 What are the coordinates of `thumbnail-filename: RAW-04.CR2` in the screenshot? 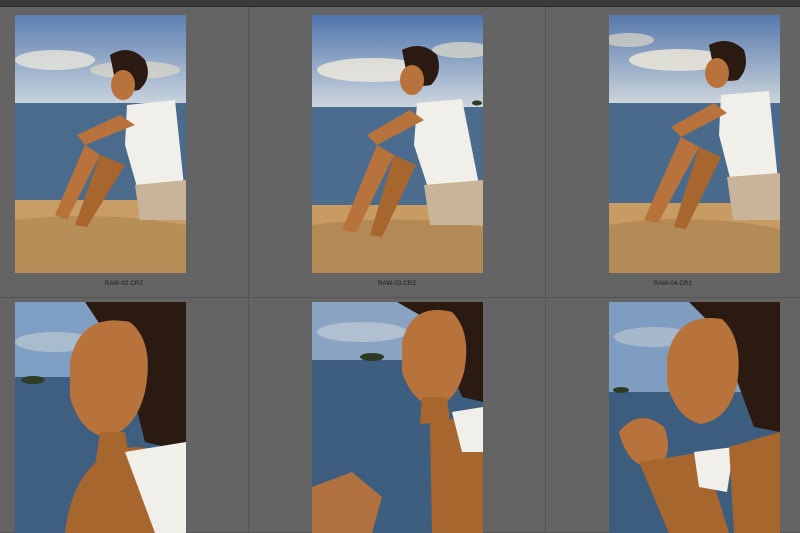 It's located at (672, 284).